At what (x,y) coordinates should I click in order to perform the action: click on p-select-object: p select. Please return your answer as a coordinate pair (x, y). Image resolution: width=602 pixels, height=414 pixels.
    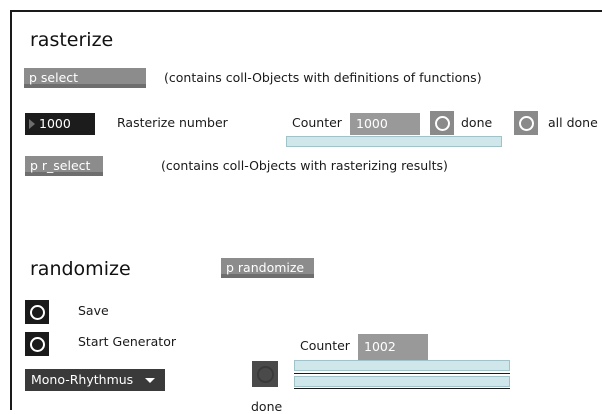
    Looking at the image, I should click on (85, 78).